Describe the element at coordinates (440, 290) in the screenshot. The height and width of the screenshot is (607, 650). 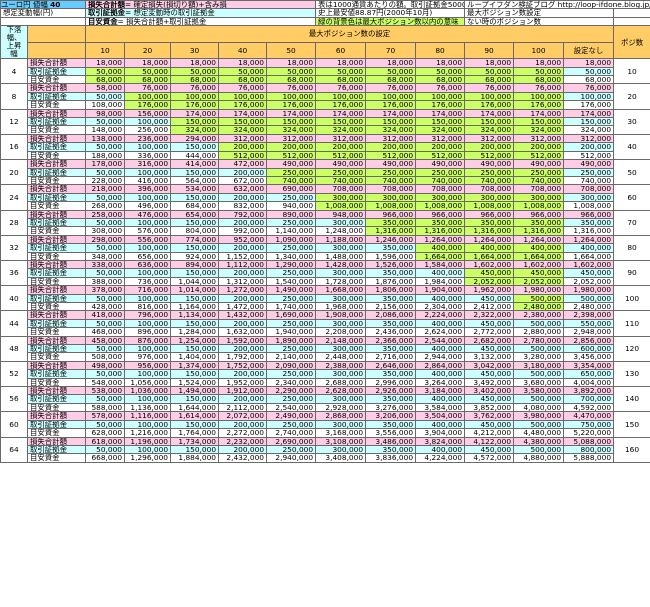
I see `cell-loss: 1,904,000` at that location.